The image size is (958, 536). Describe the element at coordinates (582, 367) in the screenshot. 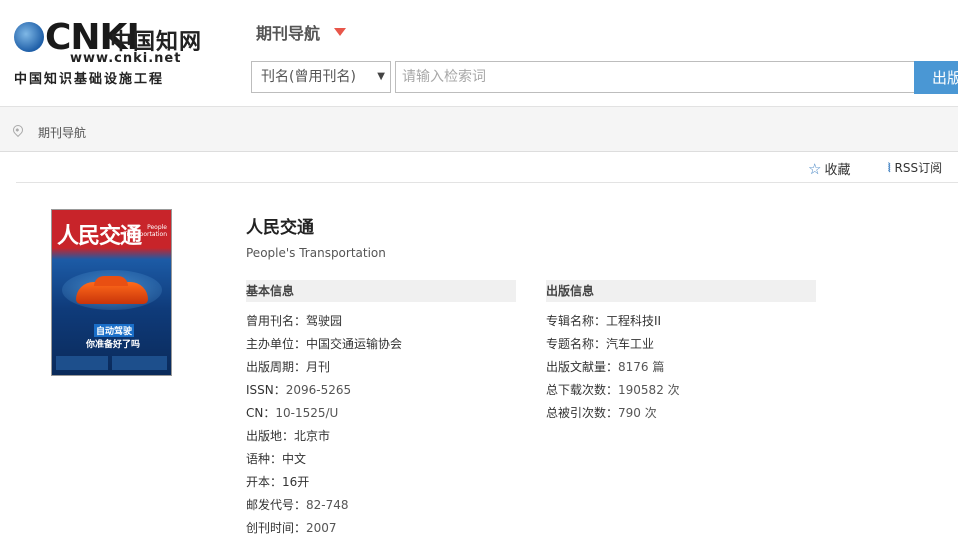

I see `info-label: 出版文献量：` at that location.